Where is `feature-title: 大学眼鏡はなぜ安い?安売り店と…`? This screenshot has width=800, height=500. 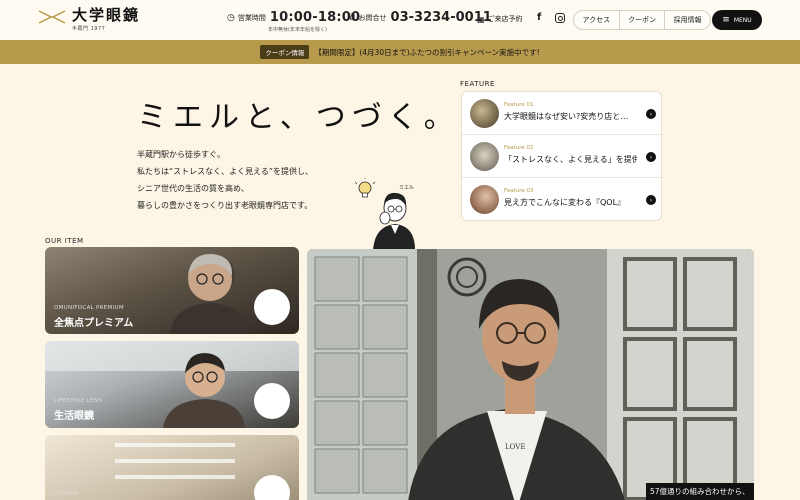 feature-title: 大学眼鏡はなぜ安い?安売り店と… is located at coordinates (566, 116).